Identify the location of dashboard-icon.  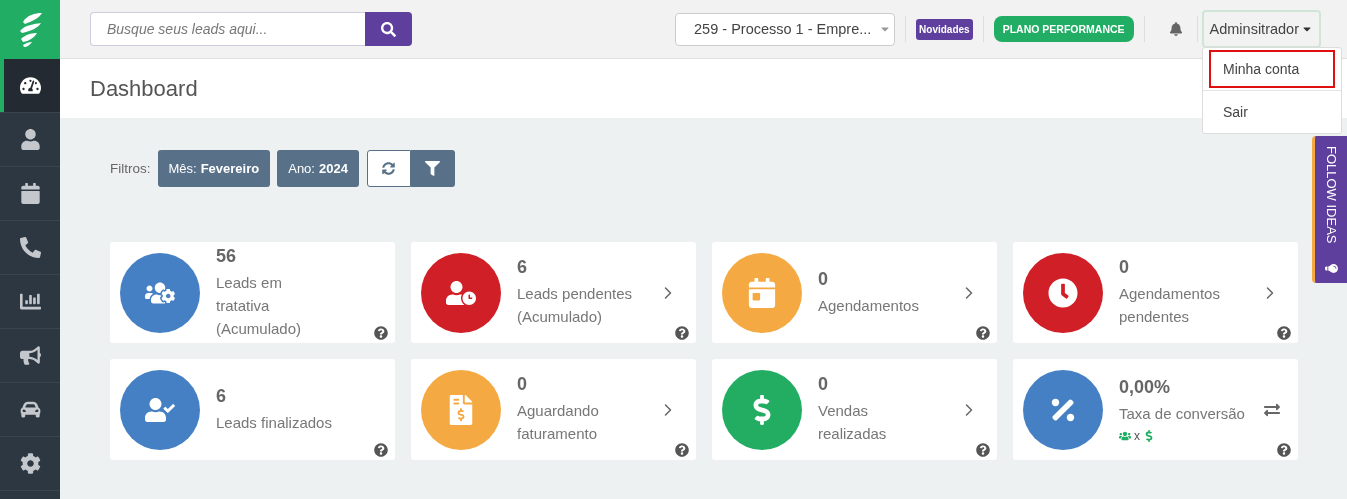
(30, 85).